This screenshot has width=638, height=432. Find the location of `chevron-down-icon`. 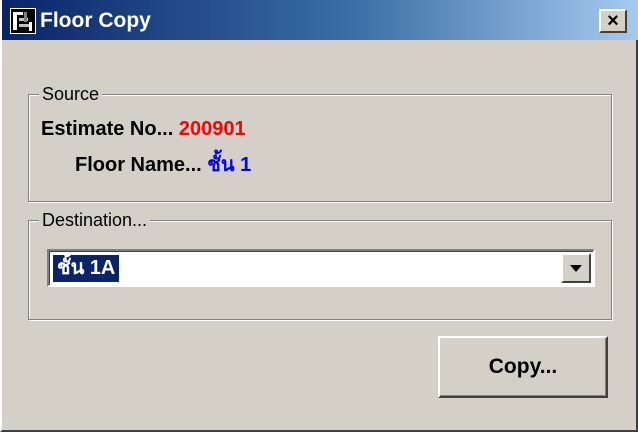

chevron-down-icon is located at coordinates (576, 268).